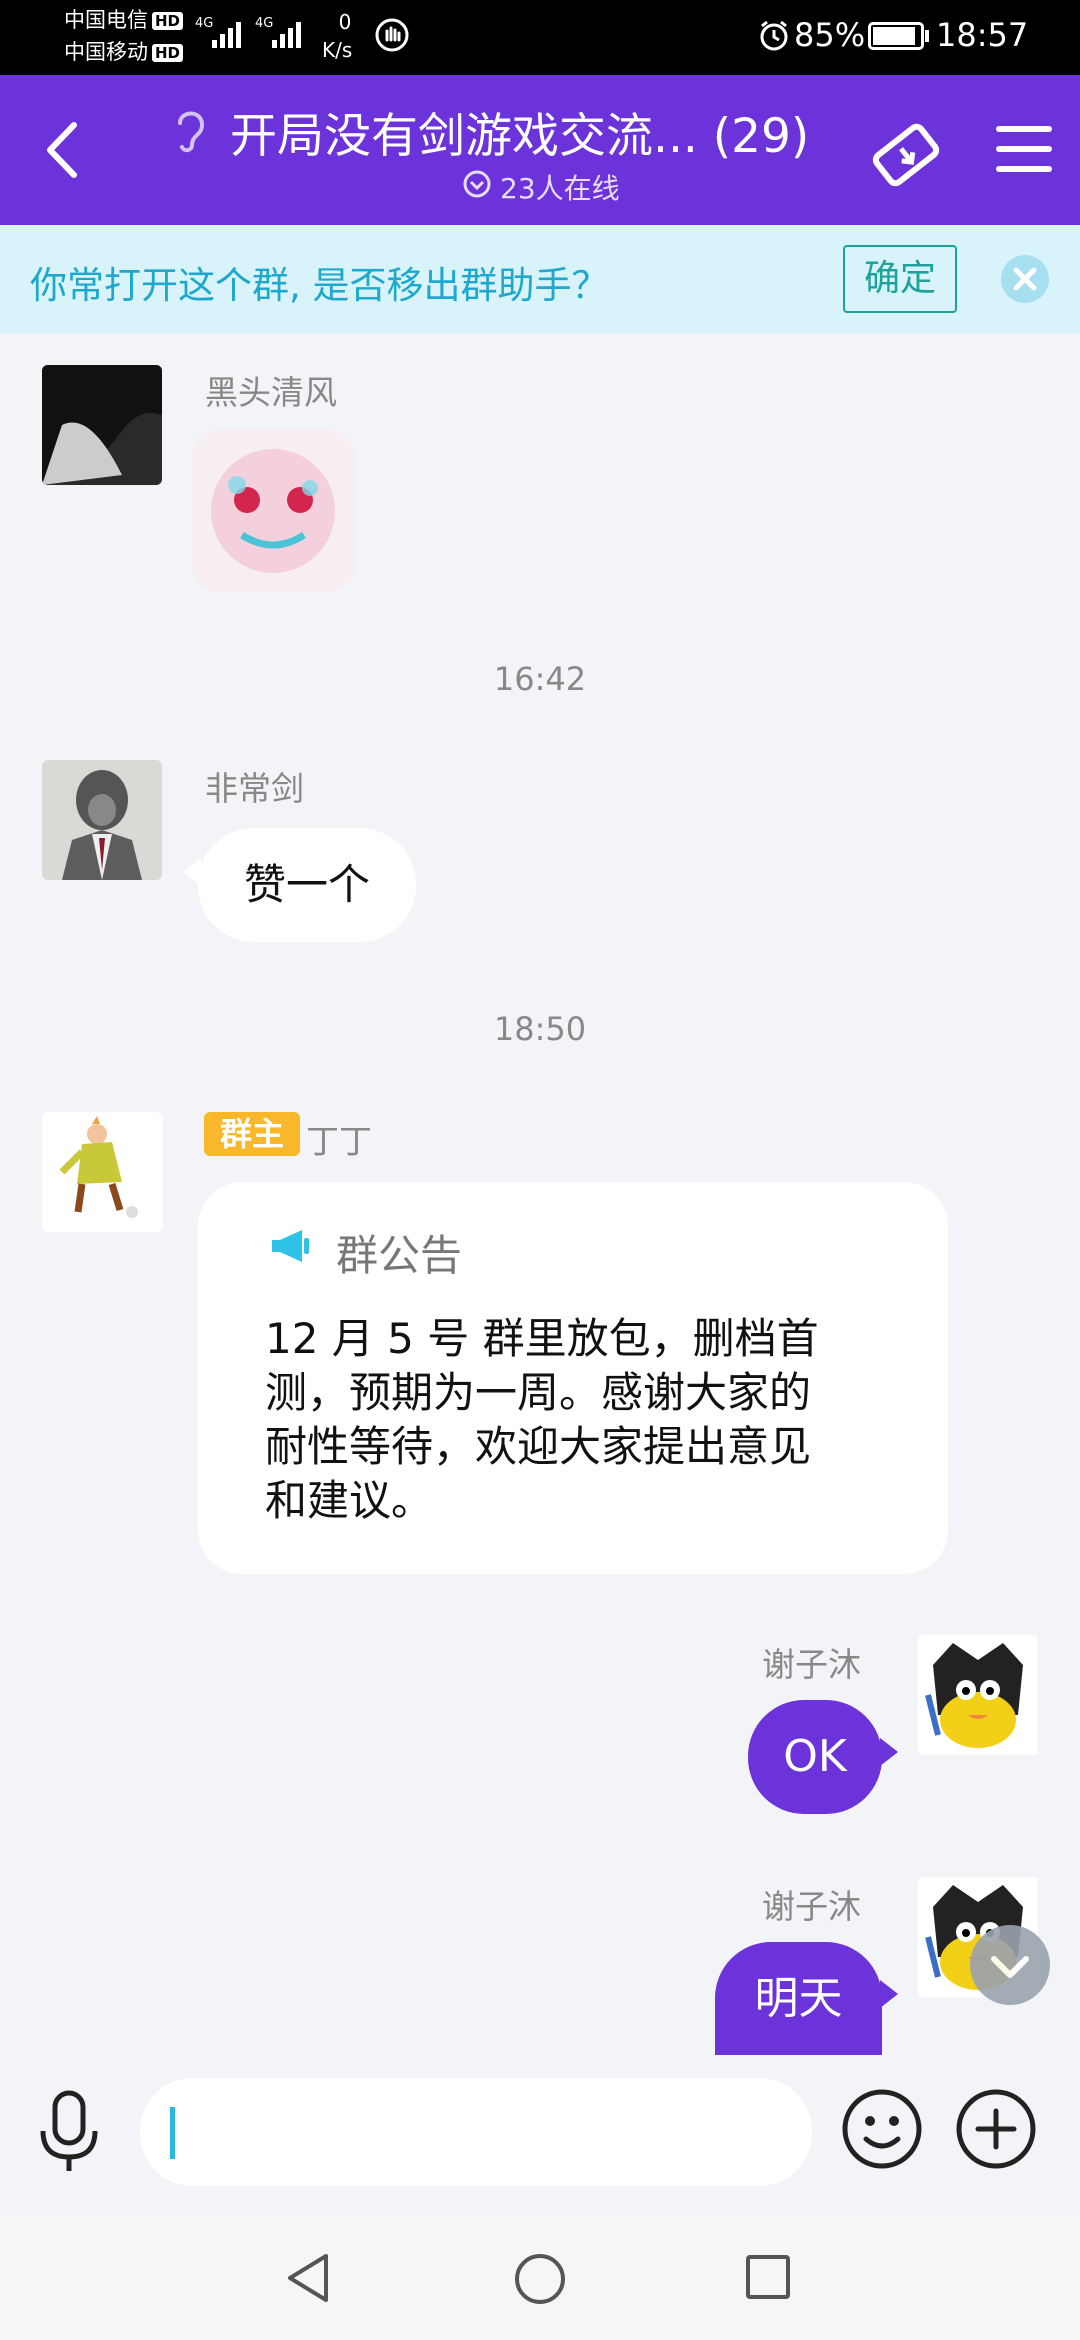 This screenshot has height=2340, width=1080. I want to click on input-bar, so click(540, 2135).